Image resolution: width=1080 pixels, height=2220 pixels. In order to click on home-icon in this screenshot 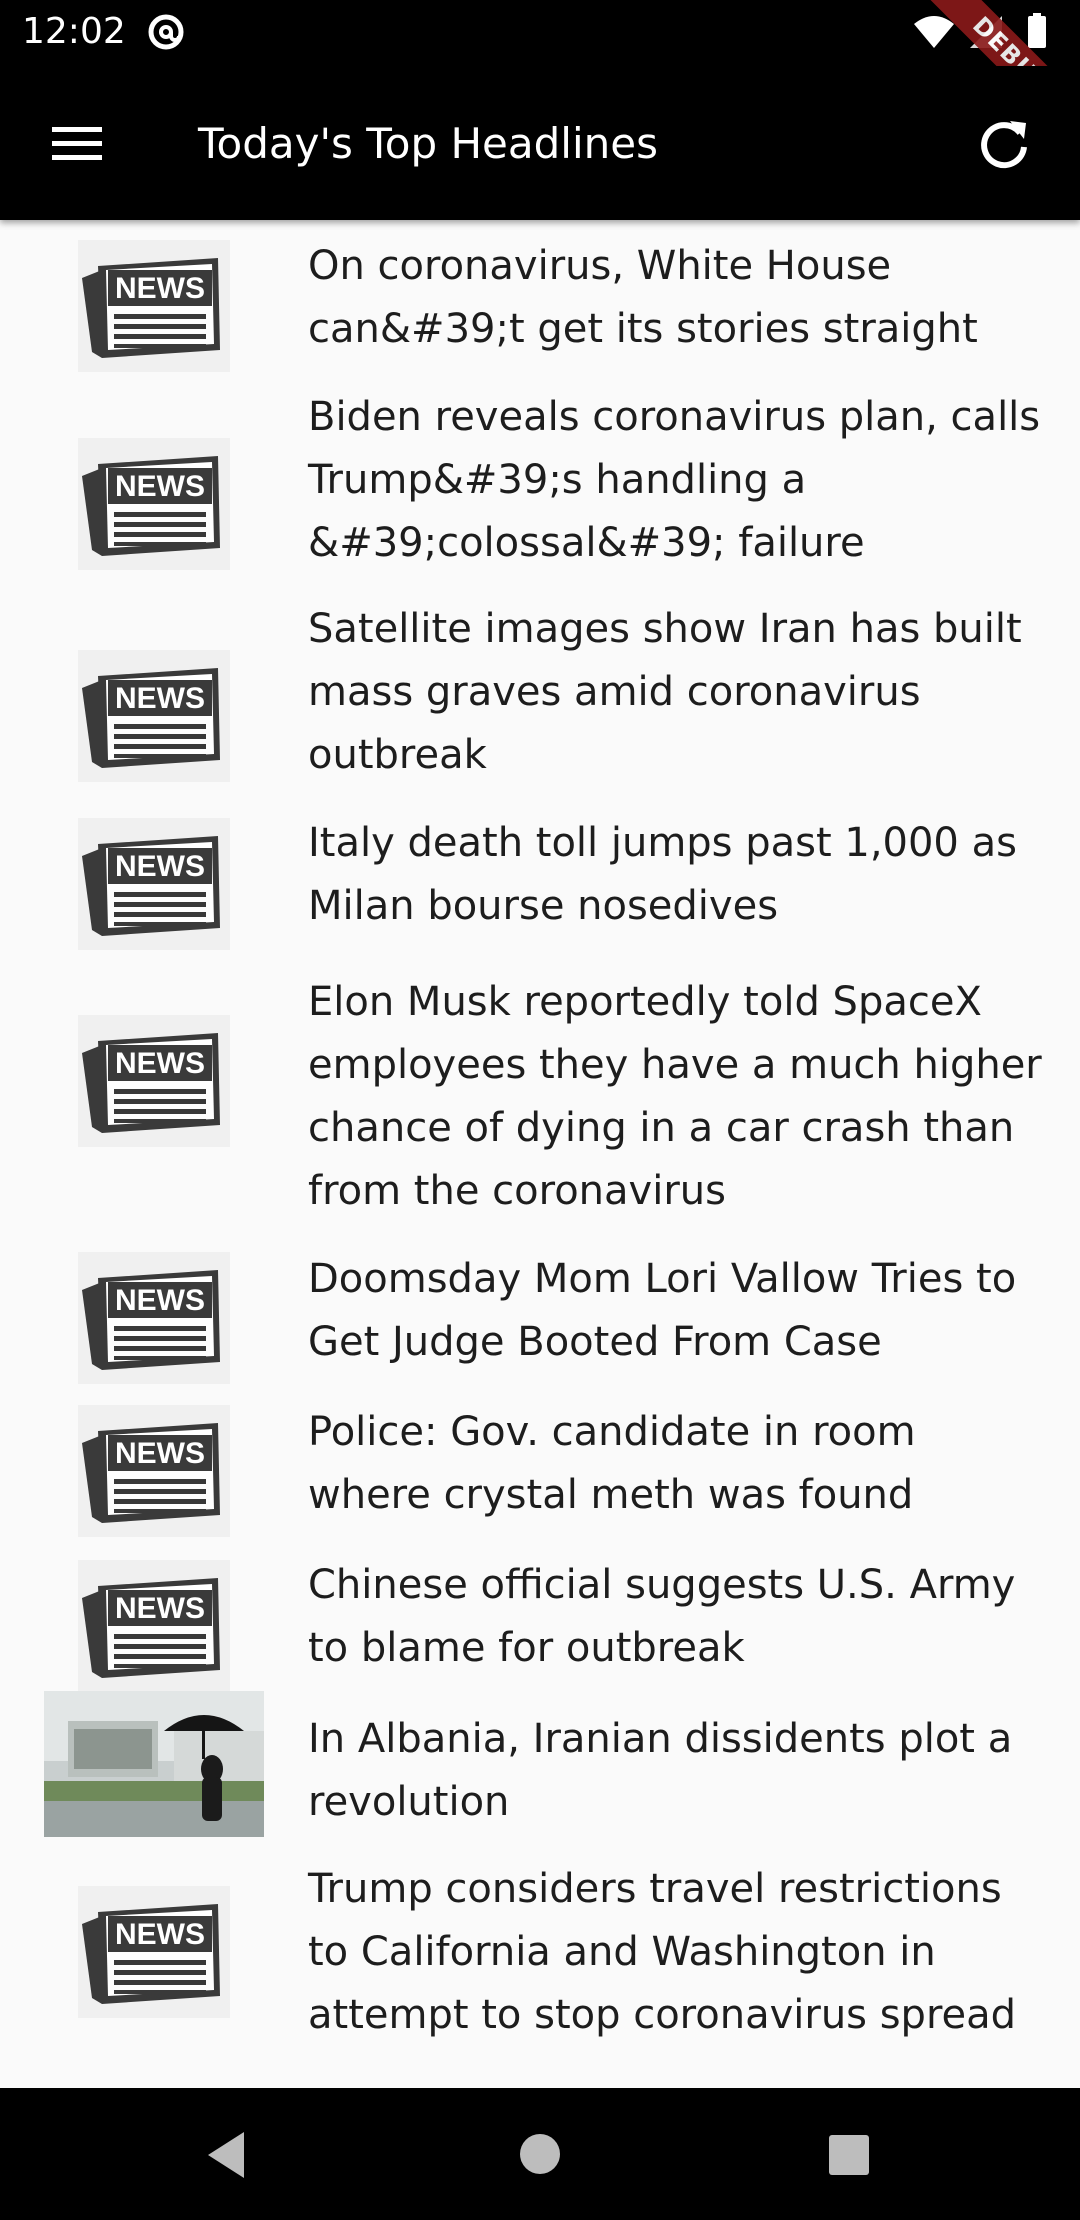, I will do `click(540, 2154)`.